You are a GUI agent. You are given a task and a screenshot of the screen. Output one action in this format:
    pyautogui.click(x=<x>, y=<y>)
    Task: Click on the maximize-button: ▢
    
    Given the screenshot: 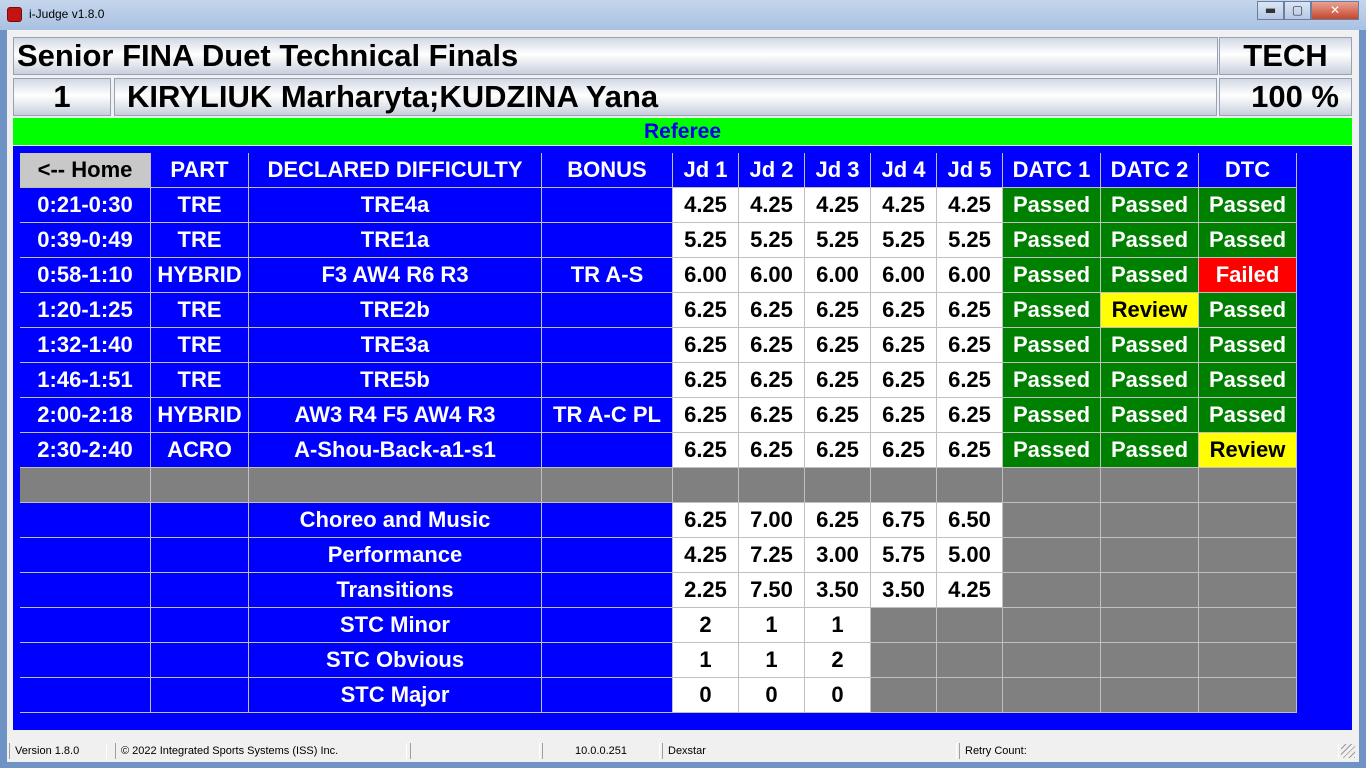 What is the action you would take?
    pyautogui.click(x=1297, y=10)
    